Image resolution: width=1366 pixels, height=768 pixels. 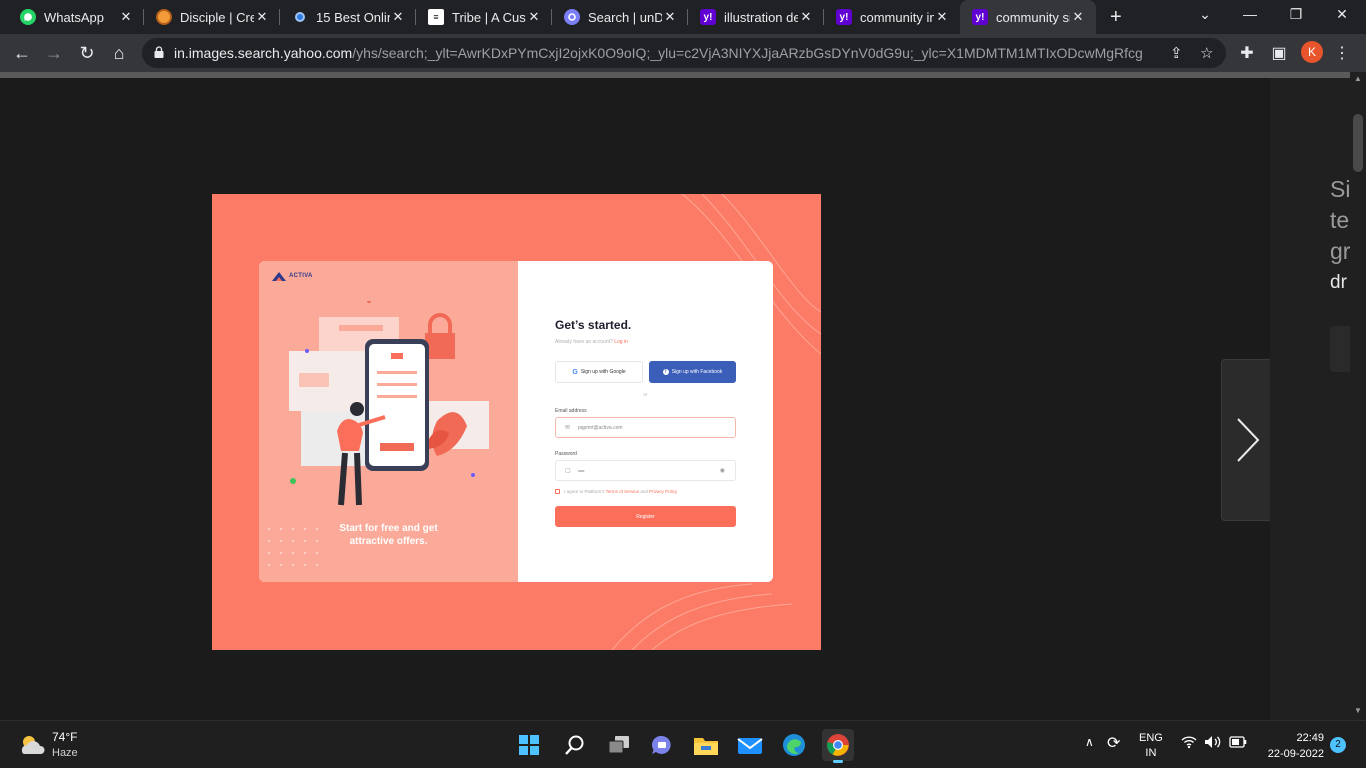 I want to click on login-link: Log in, so click(x=621, y=342).